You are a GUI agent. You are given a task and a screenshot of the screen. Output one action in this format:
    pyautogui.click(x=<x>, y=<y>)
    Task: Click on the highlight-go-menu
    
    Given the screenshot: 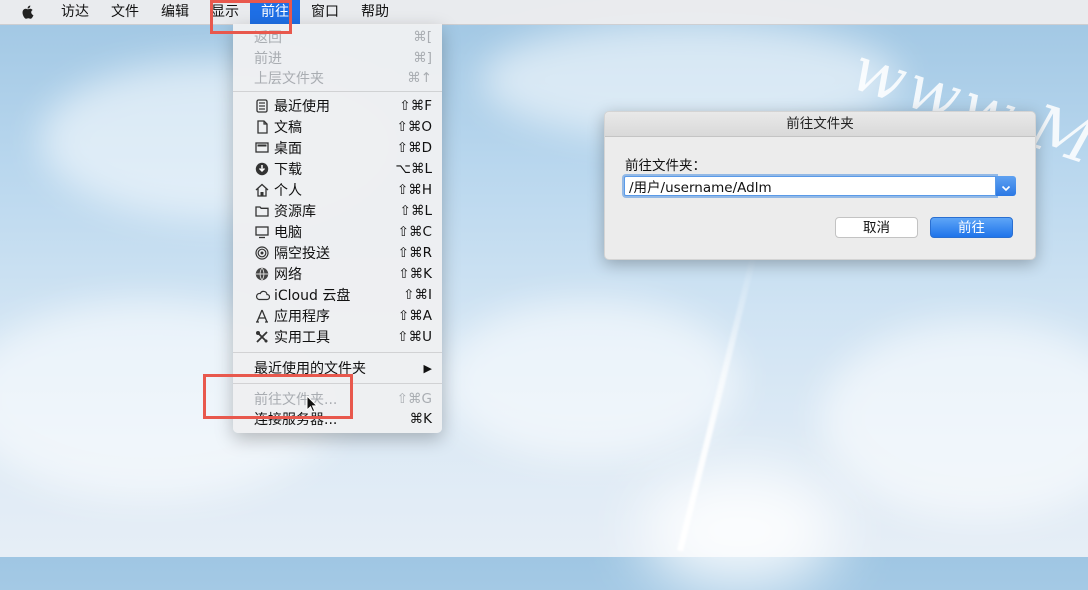 What is the action you would take?
    pyautogui.click(x=251, y=17)
    